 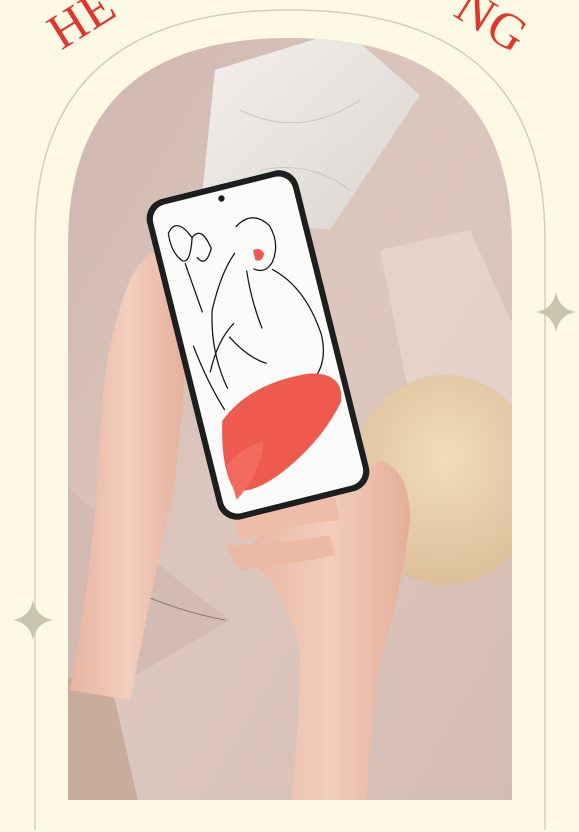 I want to click on title-layer: HE NG, so click(x=288, y=32).